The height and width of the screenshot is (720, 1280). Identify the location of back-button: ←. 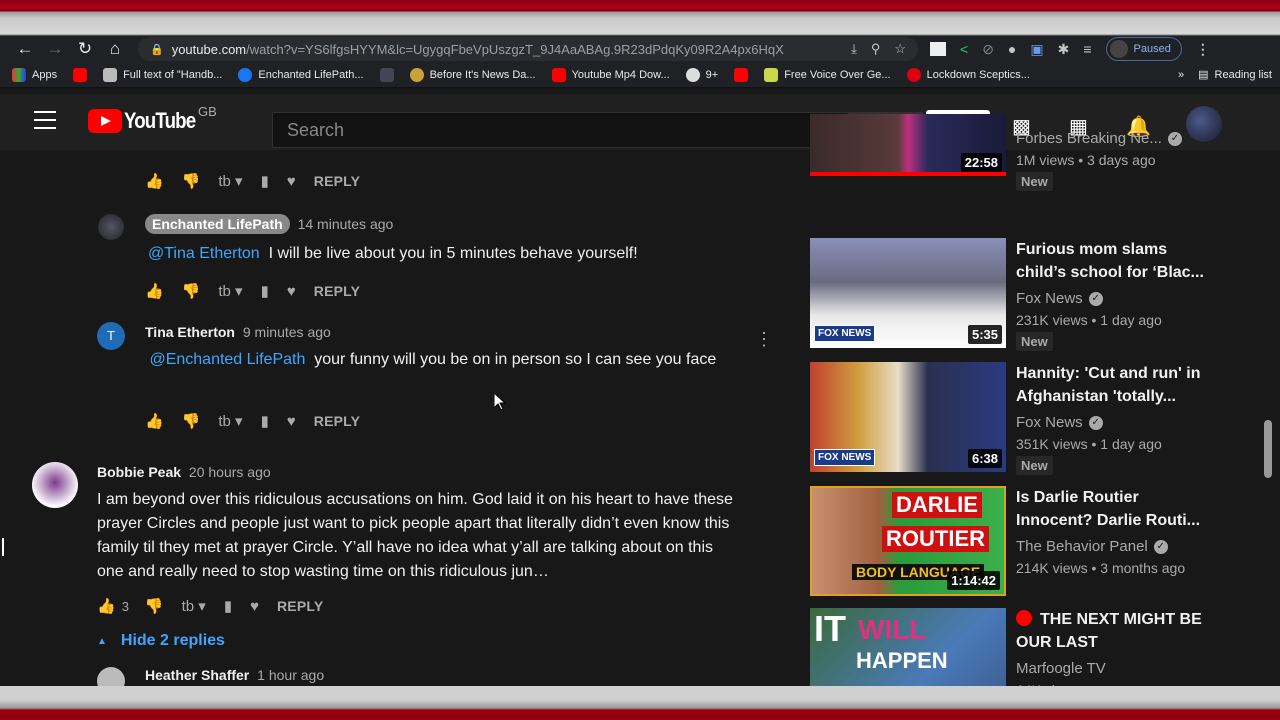
(25, 49).